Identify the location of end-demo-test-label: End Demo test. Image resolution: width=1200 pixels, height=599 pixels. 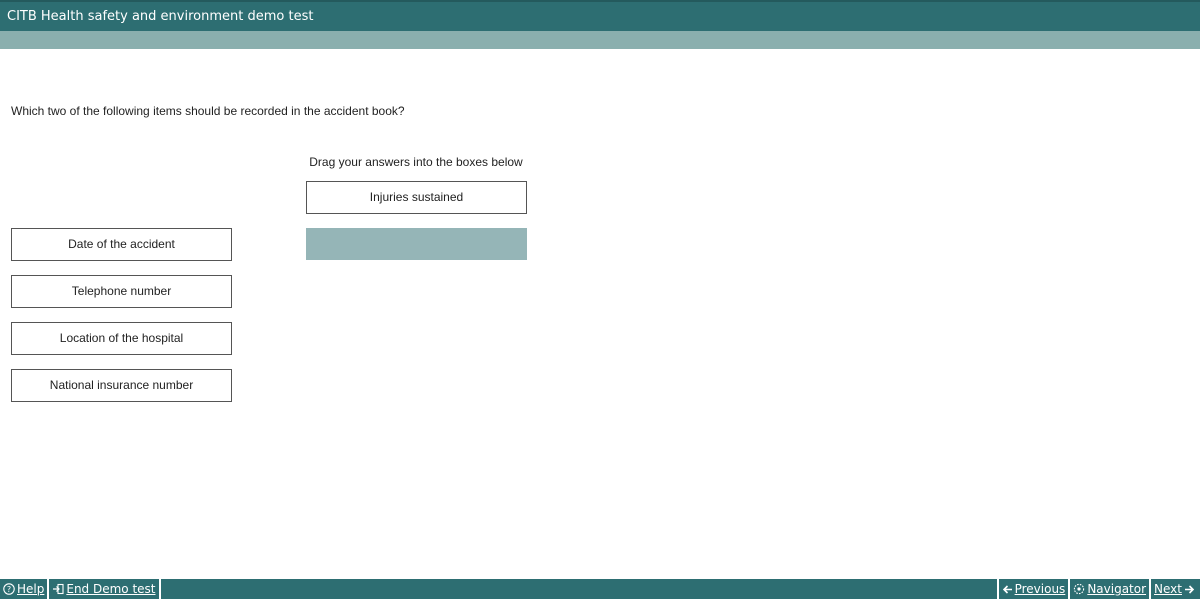
(111, 589).